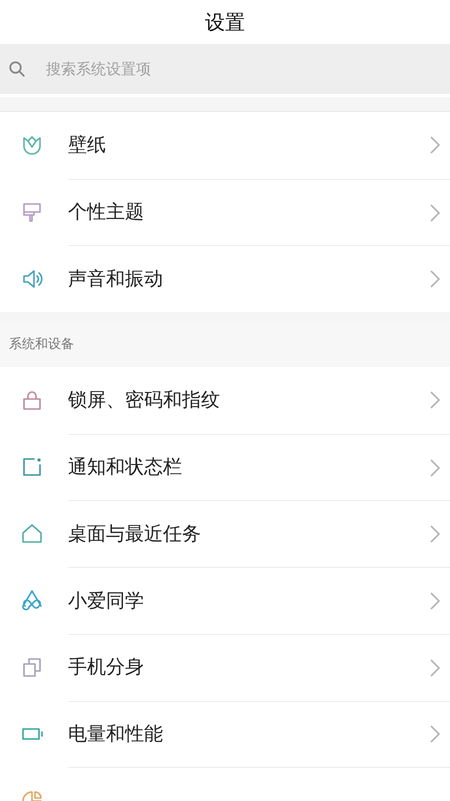  What do you see at coordinates (87, 145) in the screenshot?
I see `item-label: 壁纸` at bounding box center [87, 145].